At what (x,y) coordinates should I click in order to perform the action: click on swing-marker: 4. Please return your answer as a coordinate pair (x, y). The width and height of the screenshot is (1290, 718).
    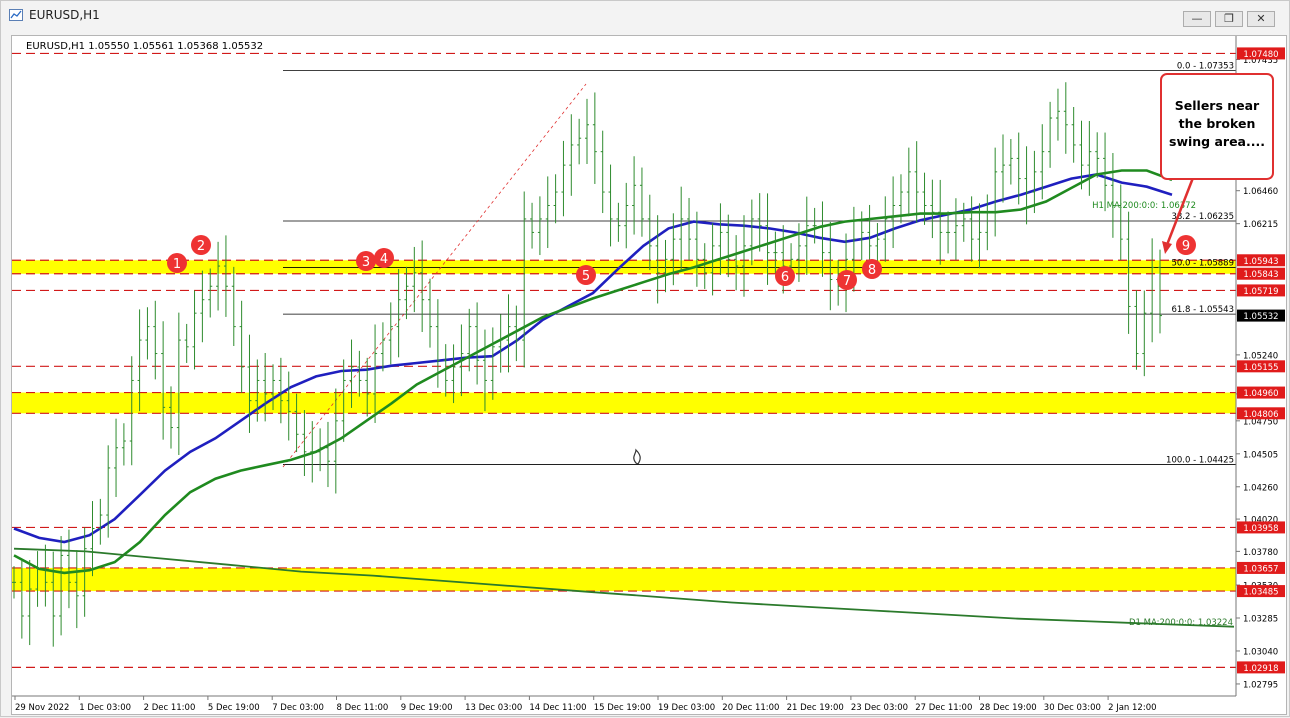
    Looking at the image, I should click on (384, 258).